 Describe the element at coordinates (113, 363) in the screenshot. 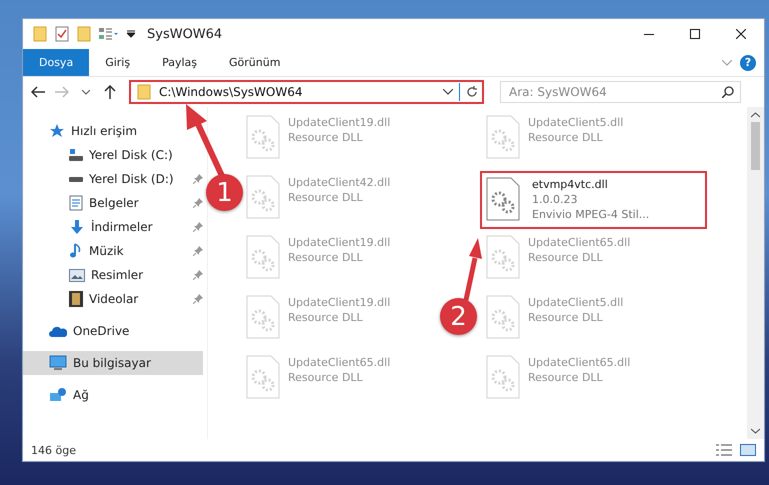

I see `sidebar-item: Bu bilgisayar` at that location.